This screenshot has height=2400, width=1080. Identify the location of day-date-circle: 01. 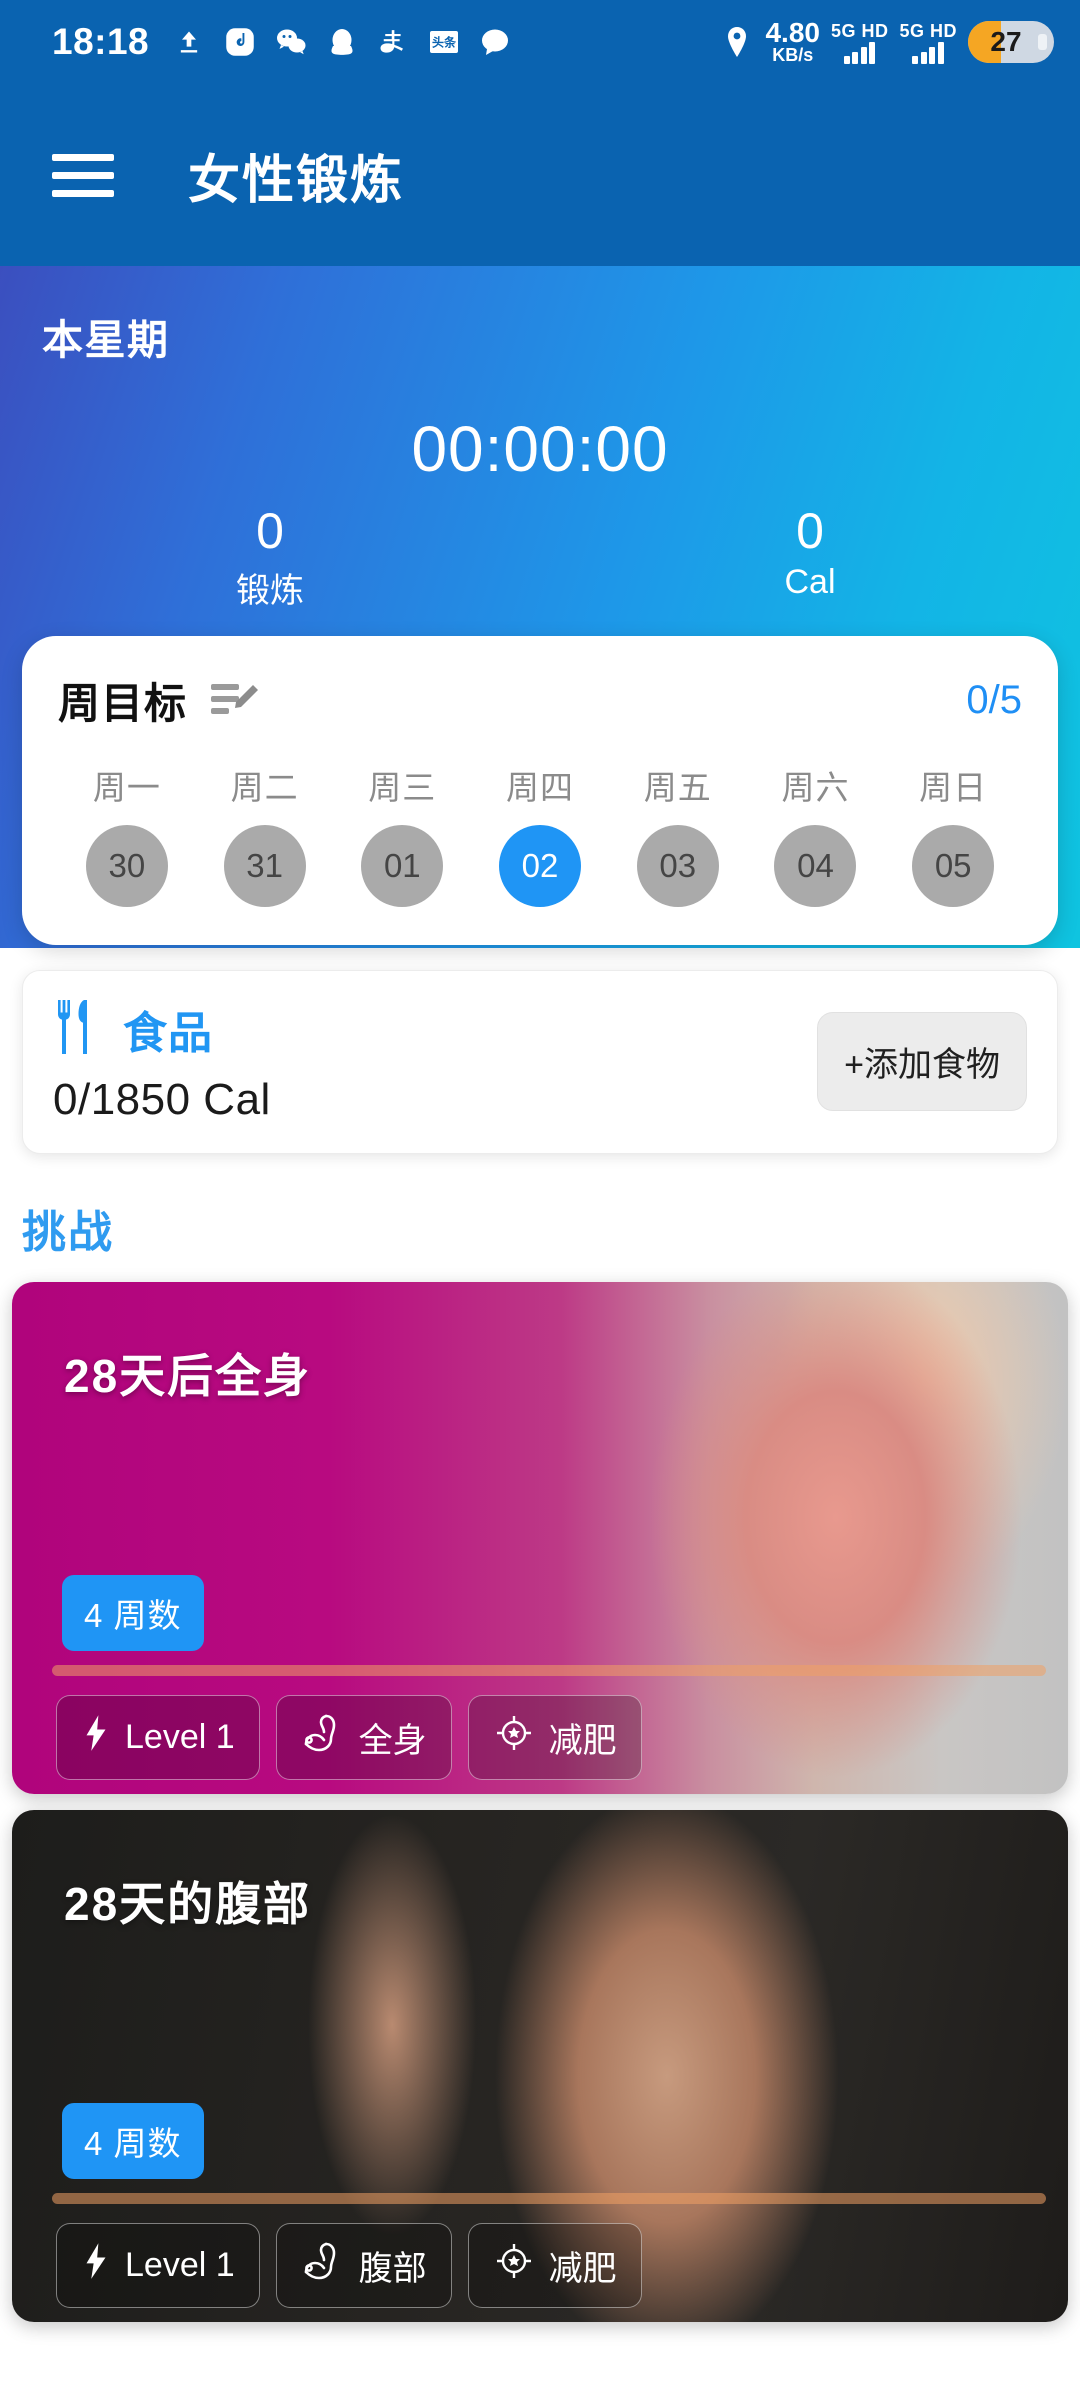
(402, 866).